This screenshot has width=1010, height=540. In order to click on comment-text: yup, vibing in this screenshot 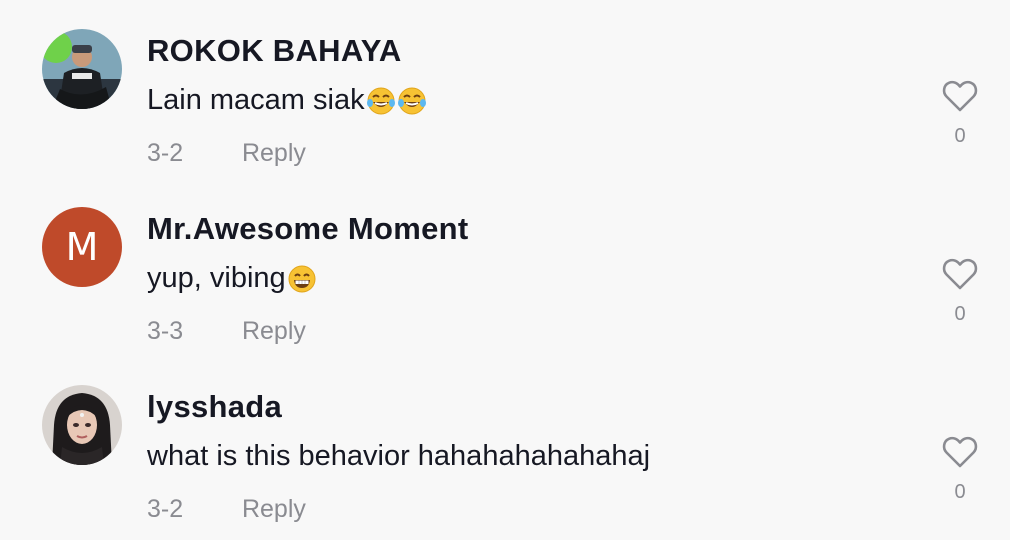, I will do `click(232, 278)`.